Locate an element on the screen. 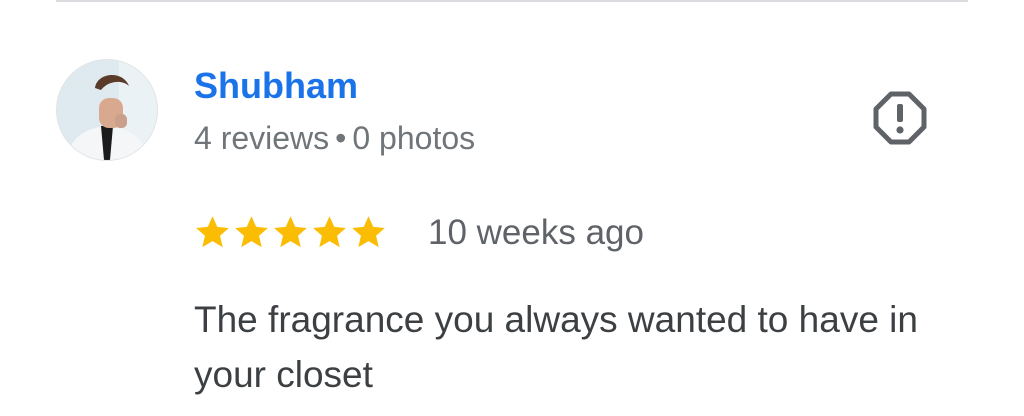 The height and width of the screenshot is (416, 1024). avatar is located at coordinates (107, 110).